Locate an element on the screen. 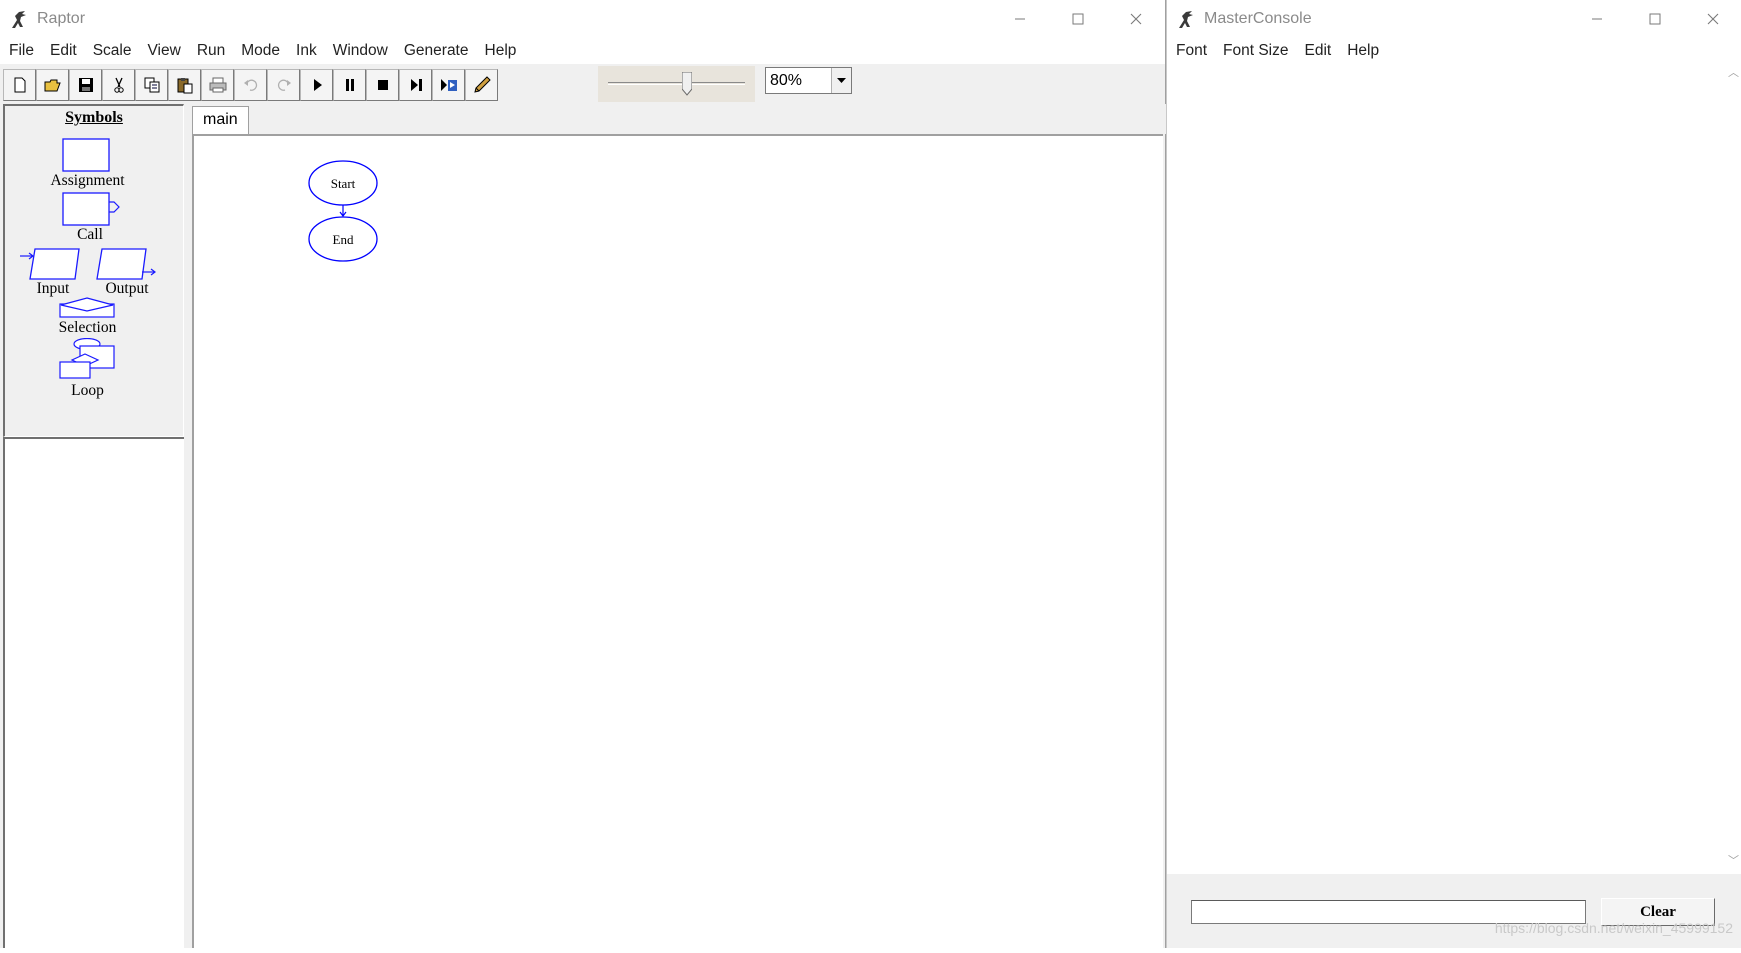 This screenshot has width=1741, height=953. start-label: Start is located at coordinates (343, 183).